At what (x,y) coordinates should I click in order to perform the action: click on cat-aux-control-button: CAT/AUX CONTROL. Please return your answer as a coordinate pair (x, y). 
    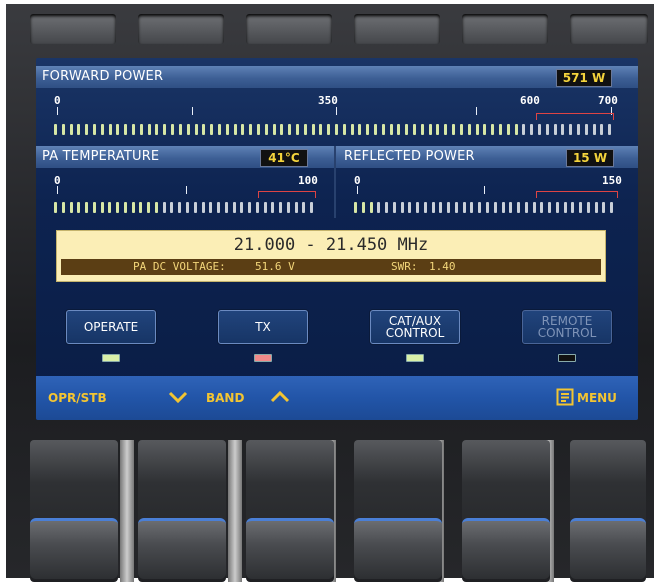
    Looking at the image, I should click on (415, 327).